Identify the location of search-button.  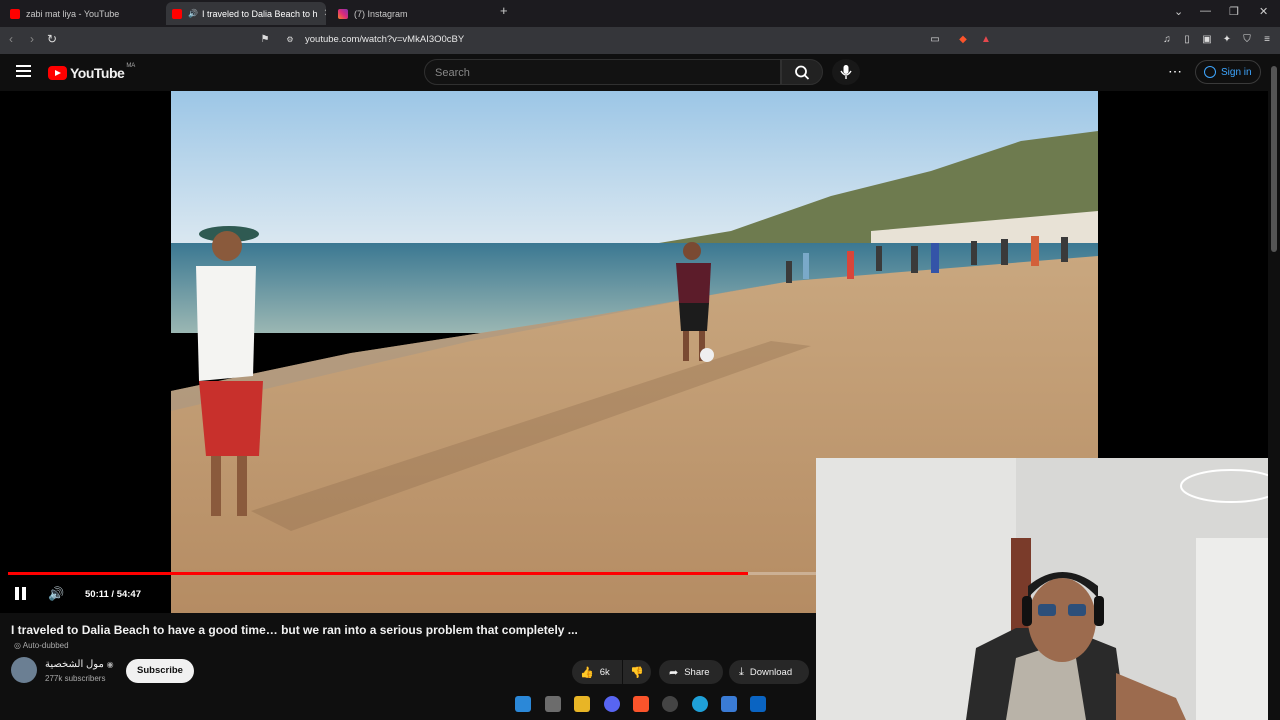
(802, 72).